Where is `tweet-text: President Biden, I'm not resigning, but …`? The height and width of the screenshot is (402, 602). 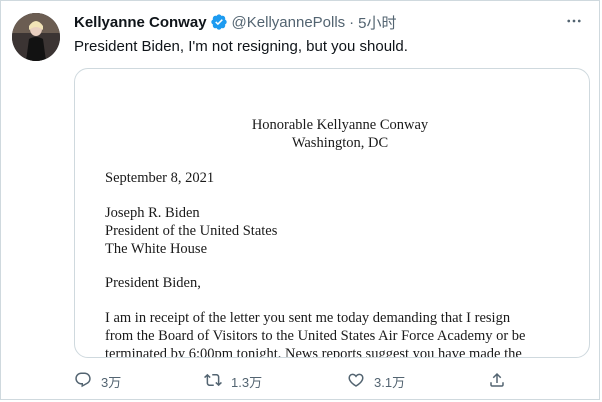
tweet-text: President Biden, I'm not resigning, but … is located at coordinates (241, 46).